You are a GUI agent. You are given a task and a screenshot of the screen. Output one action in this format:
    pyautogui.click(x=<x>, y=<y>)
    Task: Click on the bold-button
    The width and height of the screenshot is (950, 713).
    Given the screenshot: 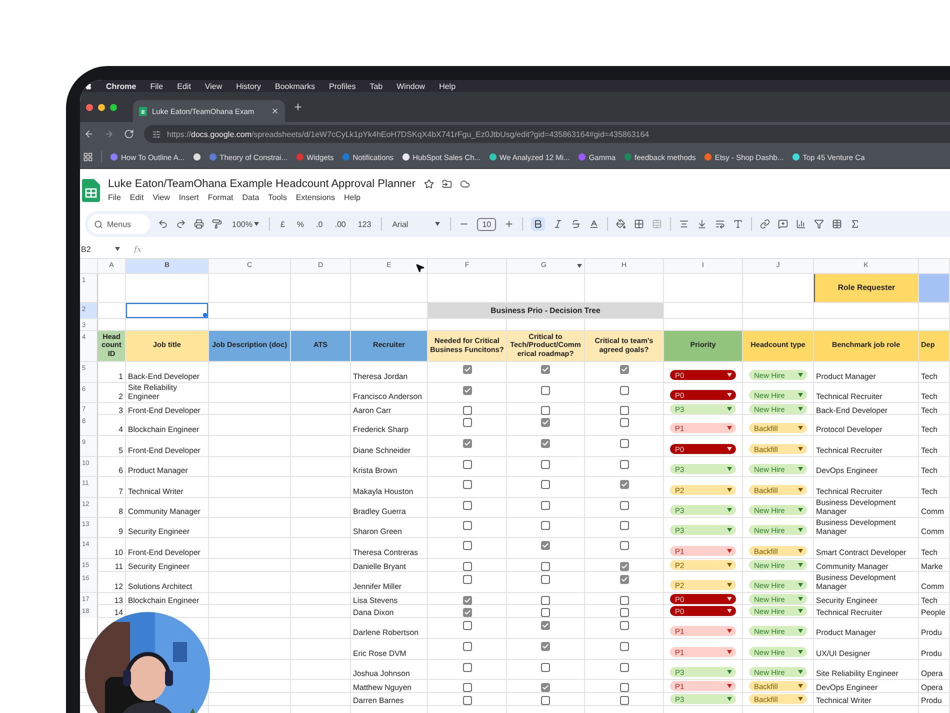 What is the action you would take?
    pyautogui.click(x=538, y=224)
    